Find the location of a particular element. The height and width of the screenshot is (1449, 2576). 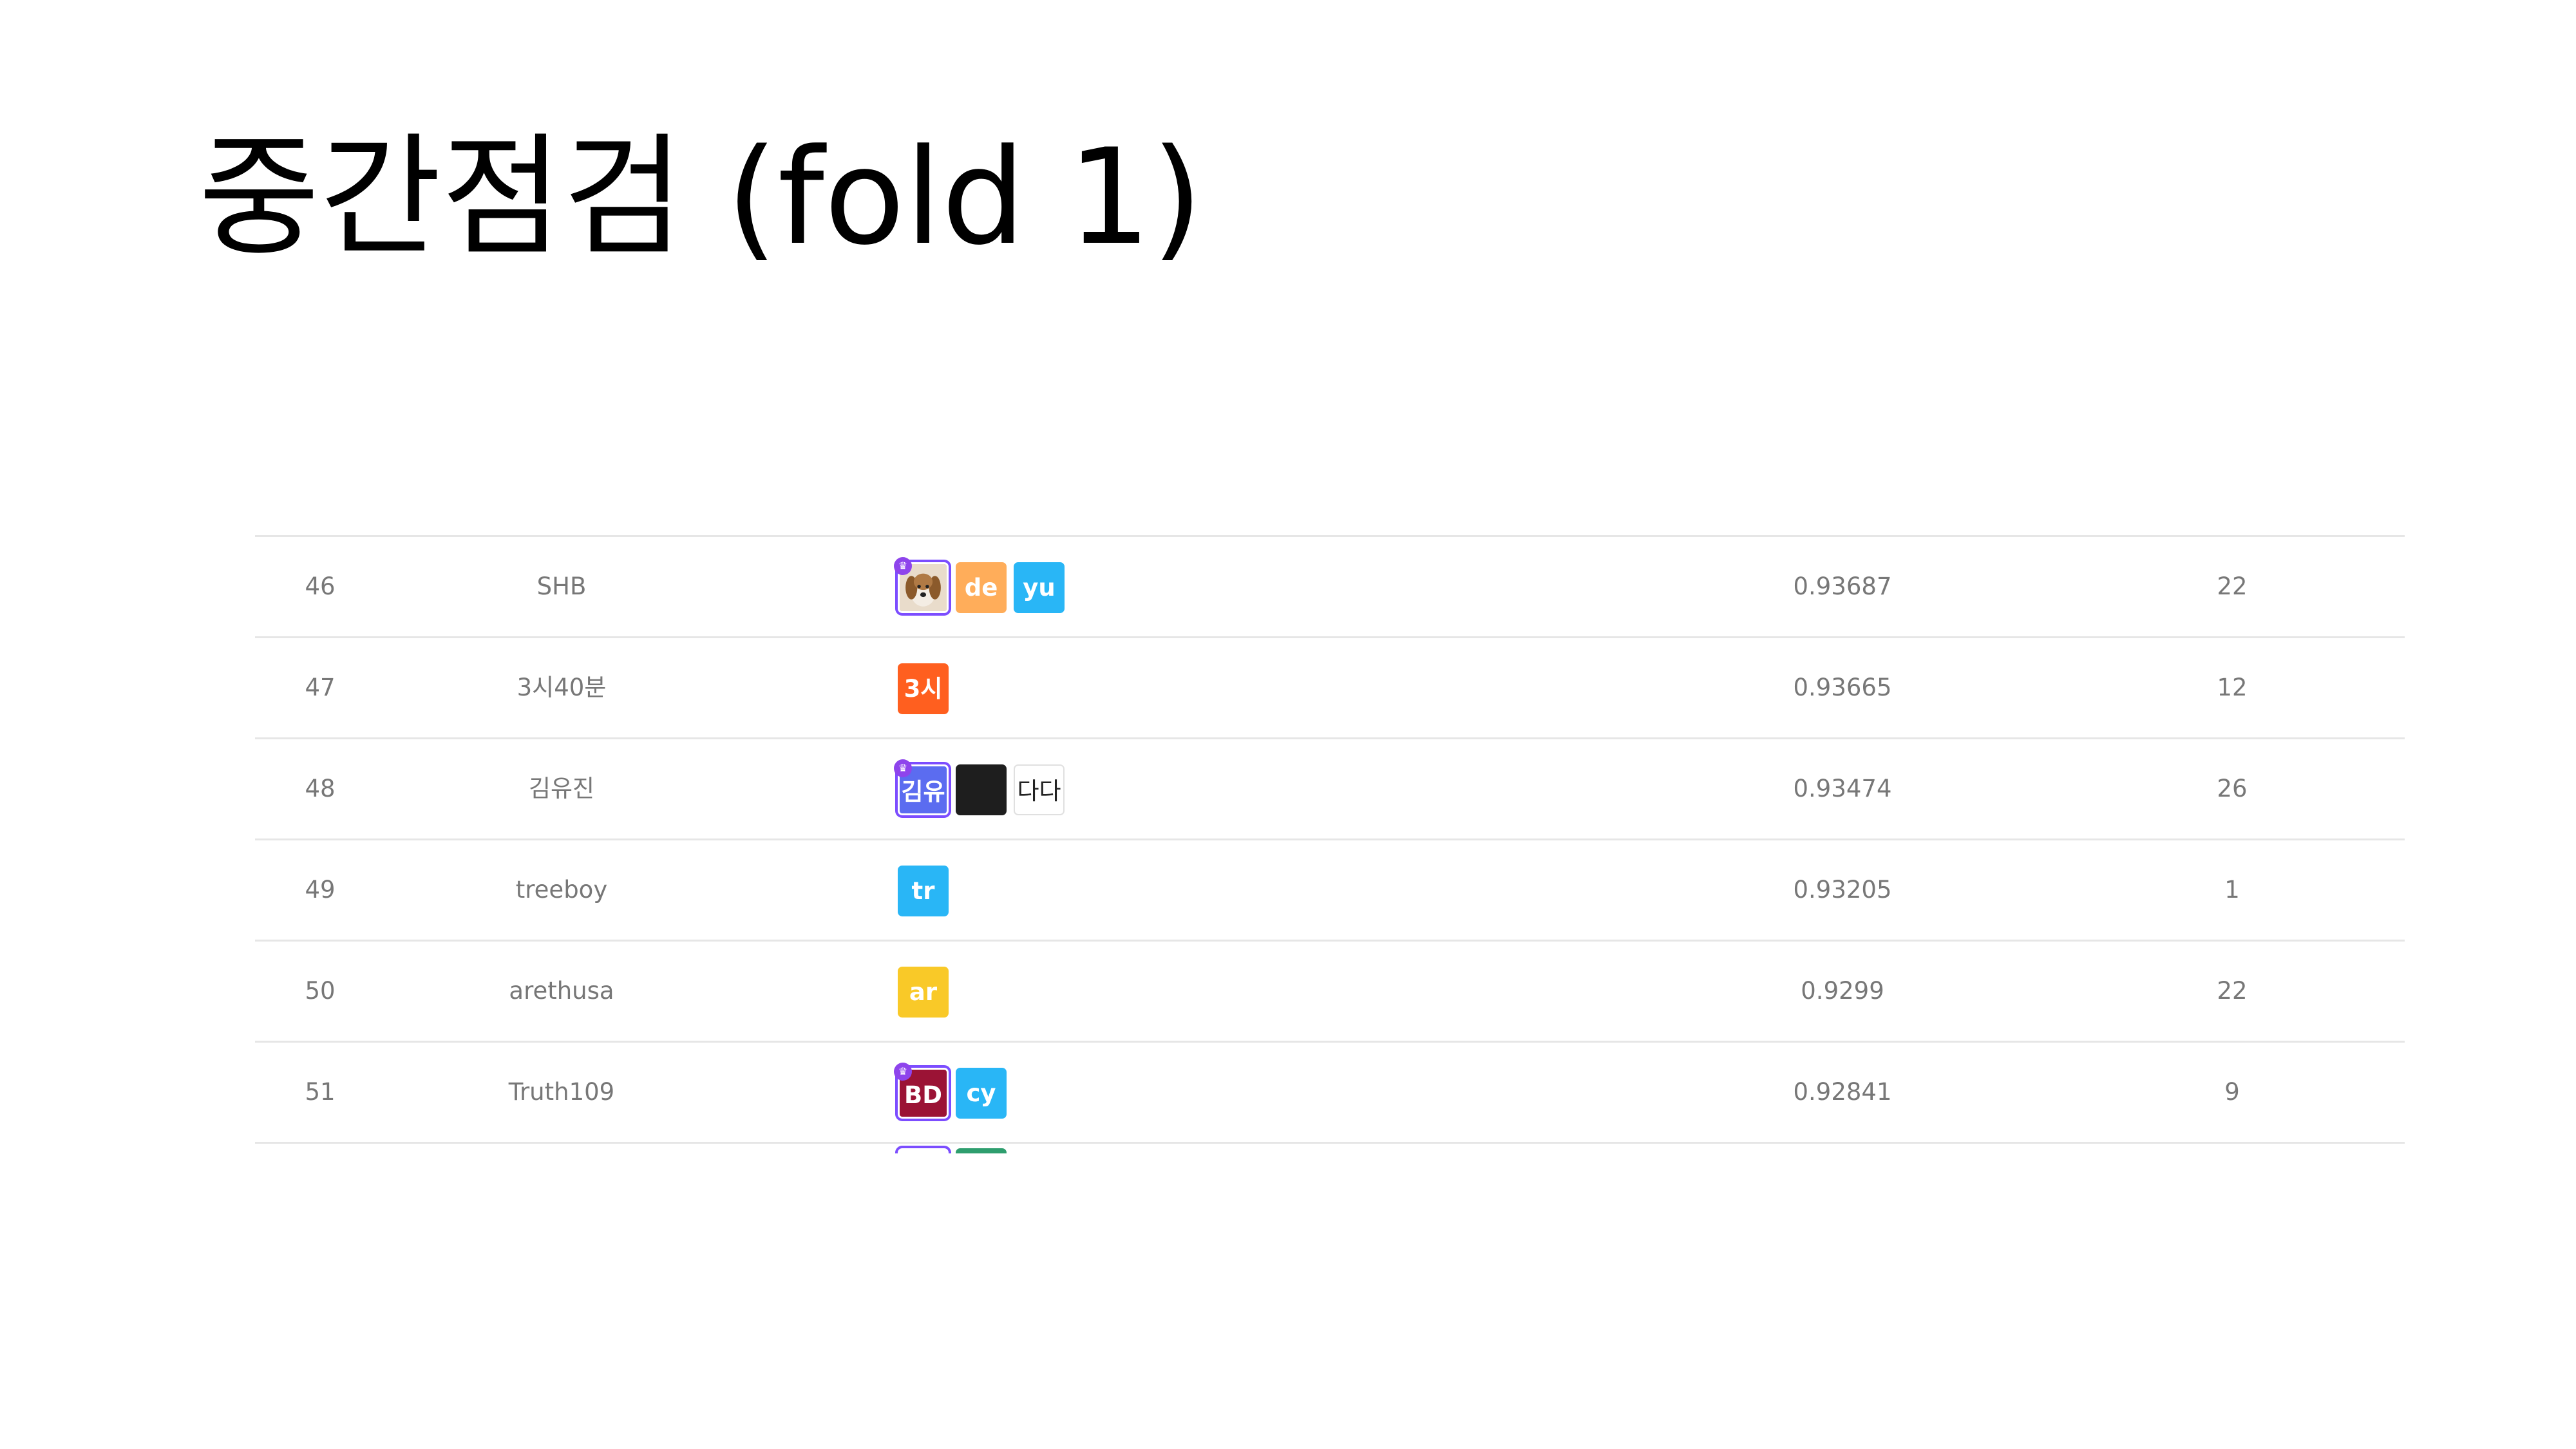

table-row: 48김유진0.934742614시간 전김유♛다다 is located at coordinates (1330, 789).